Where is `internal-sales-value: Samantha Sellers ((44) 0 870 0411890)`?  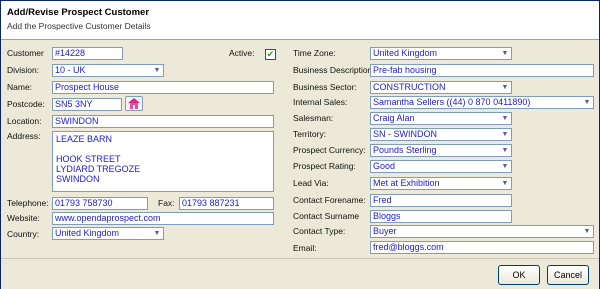 internal-sales-value: Samantha Sellers ((44) 0 870 0411890) is located at coordinates (452, 102).